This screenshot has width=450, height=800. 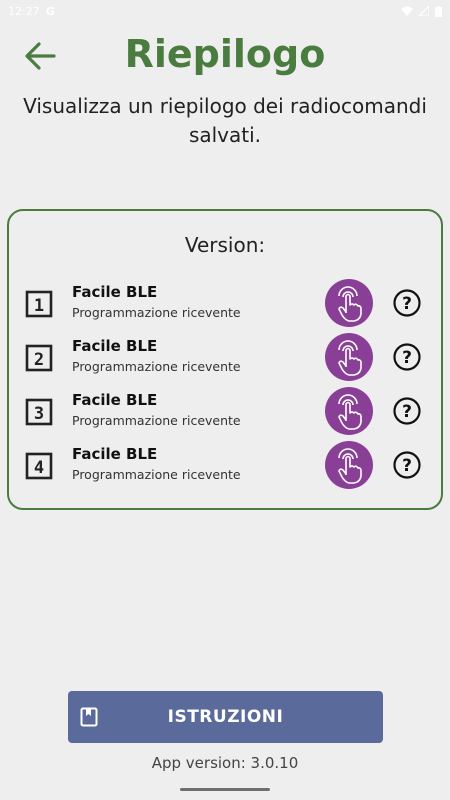 I want to click on card-title: Version:, so click(x=225, y=245).